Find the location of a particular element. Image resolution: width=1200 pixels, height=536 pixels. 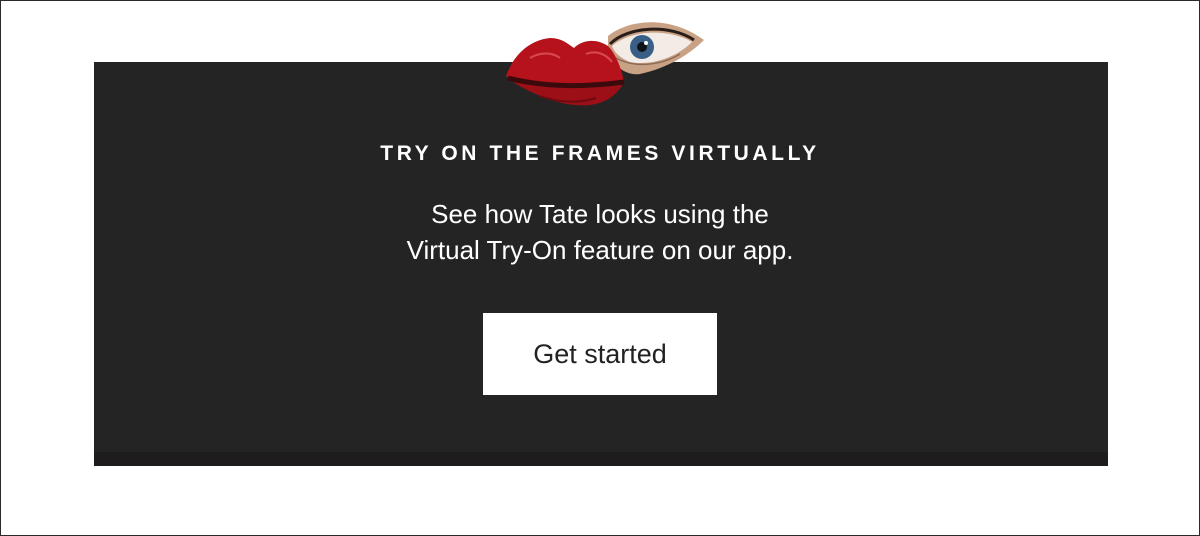

get-started-button: Get started is located at coordinates (600, 354).